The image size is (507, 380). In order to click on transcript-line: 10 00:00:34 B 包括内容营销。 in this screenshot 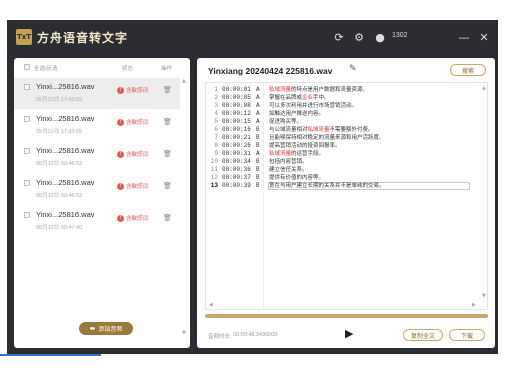, I will do `click(341, 162)`.